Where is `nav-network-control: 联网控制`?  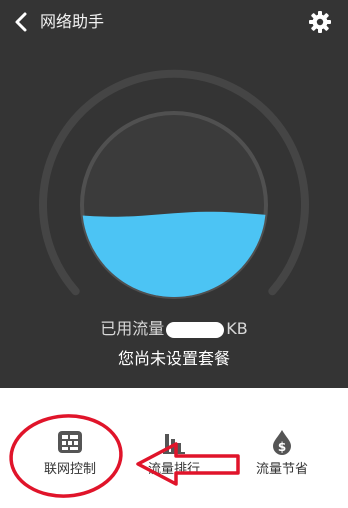 nav-network-control: 联网控制 is located at coordinates (70, 458).